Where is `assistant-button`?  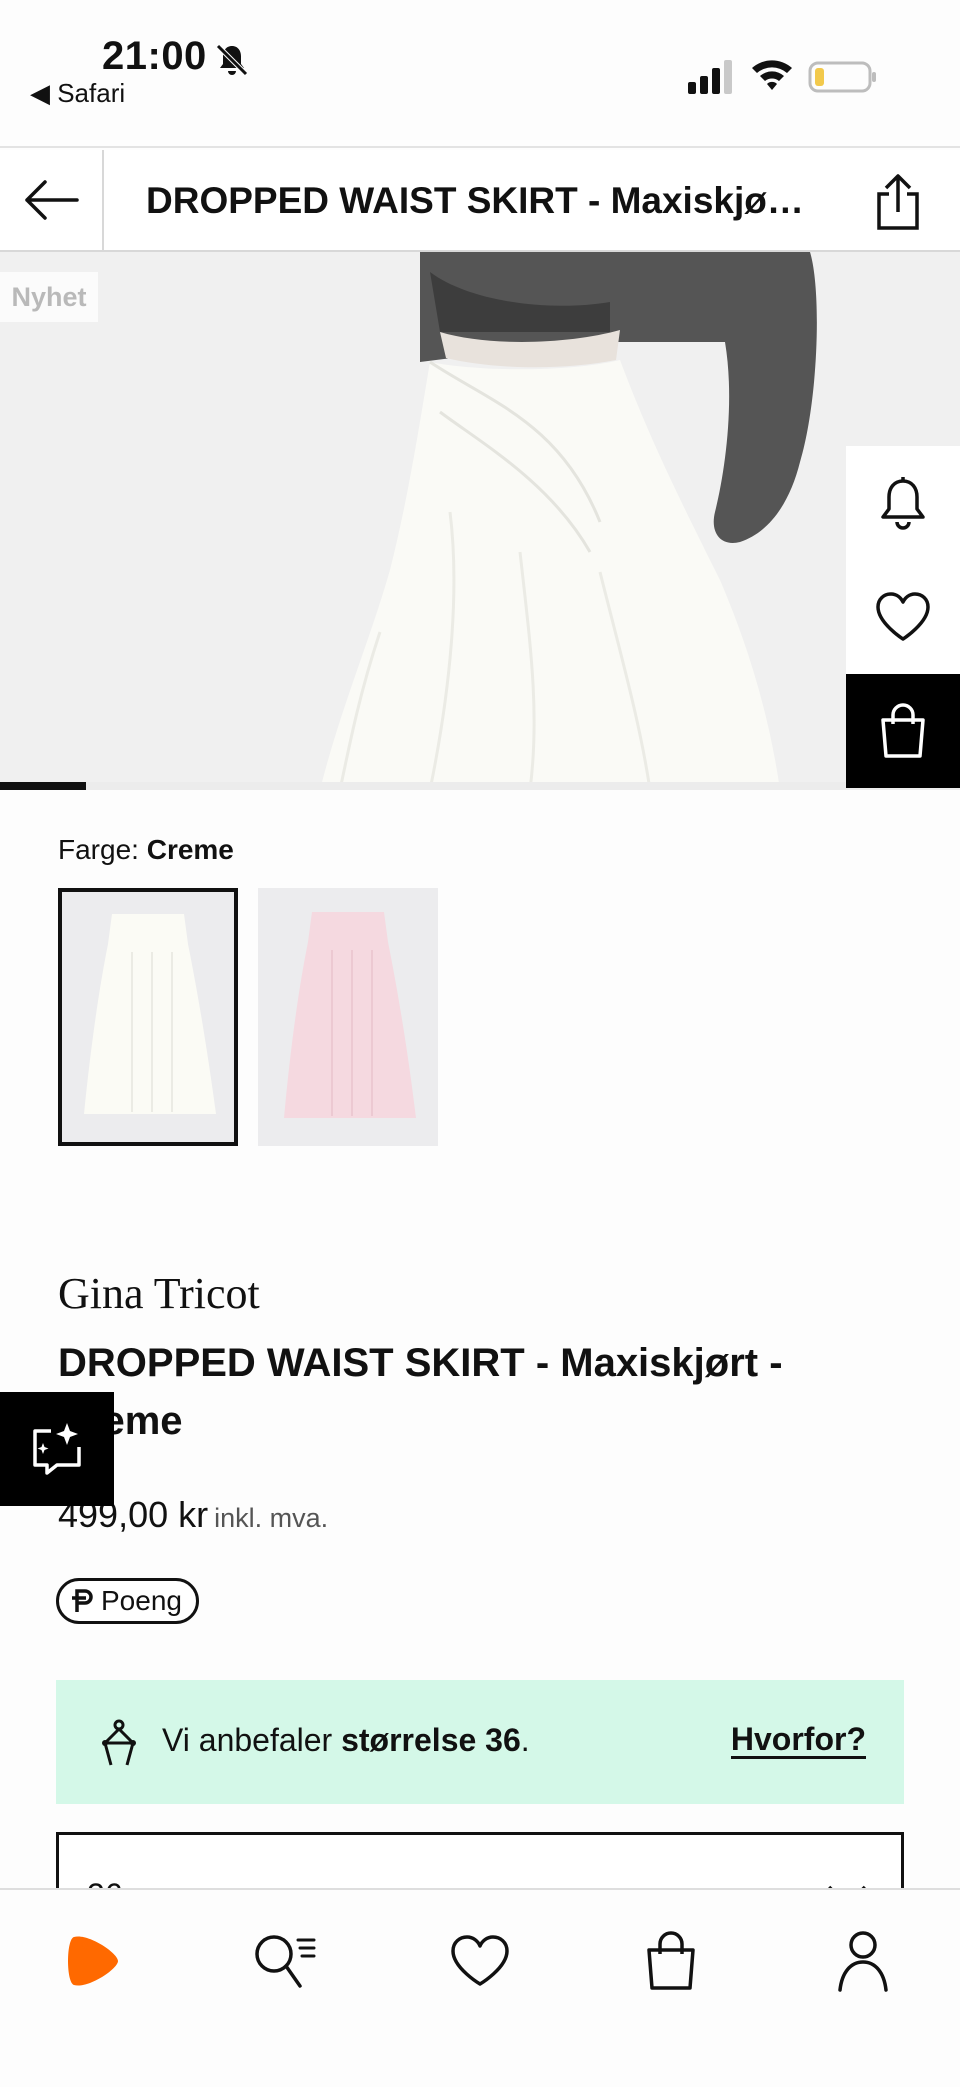 assistant-button is located at coordinates (57, 1449).